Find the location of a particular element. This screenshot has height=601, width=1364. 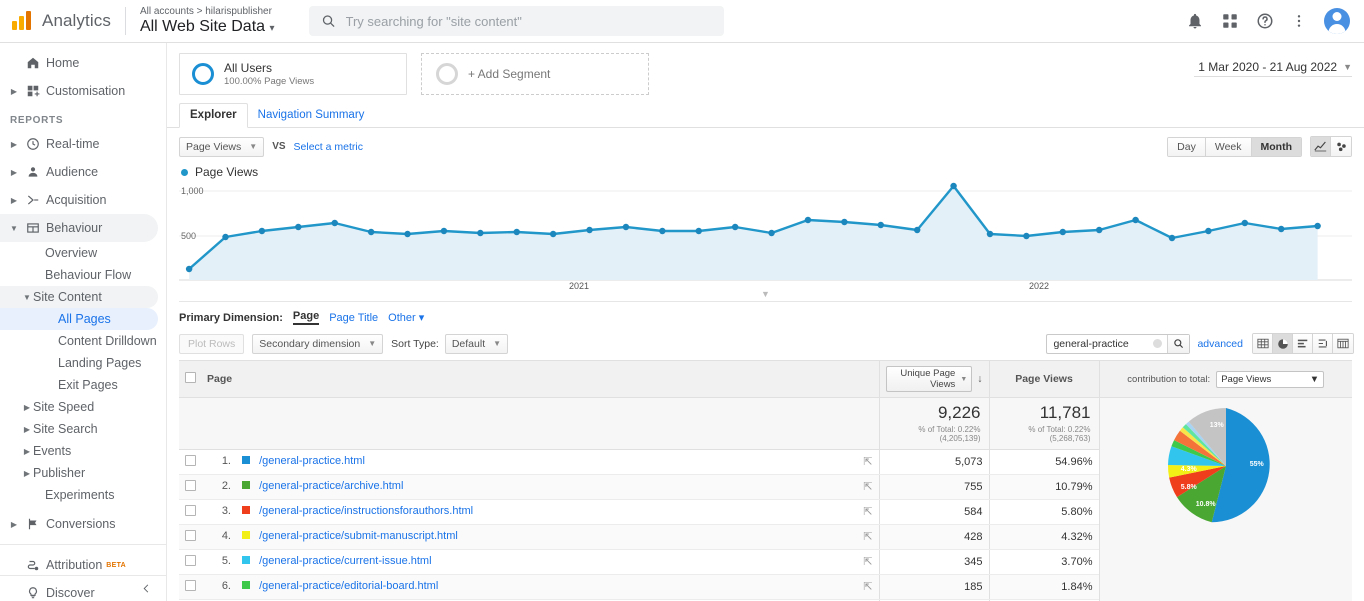

select-all-checkbox is located at coordinates (190, 377).